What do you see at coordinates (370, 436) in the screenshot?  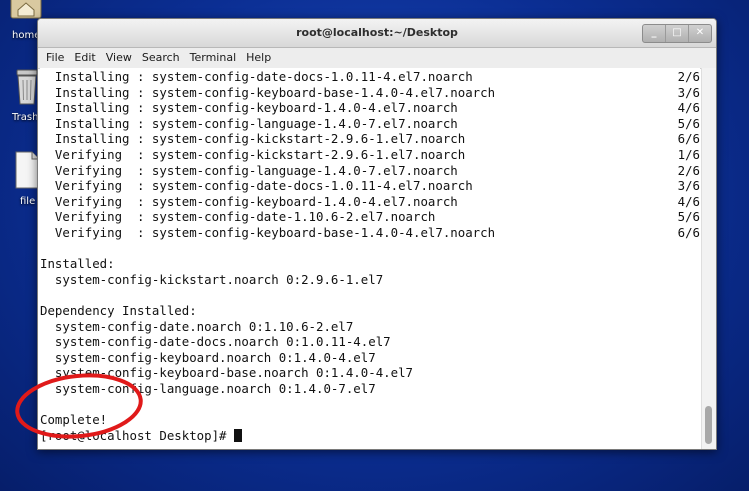 I see `terminal-prompt-line: [root@localhost Desktop]#` at bounding box center [370, 436].